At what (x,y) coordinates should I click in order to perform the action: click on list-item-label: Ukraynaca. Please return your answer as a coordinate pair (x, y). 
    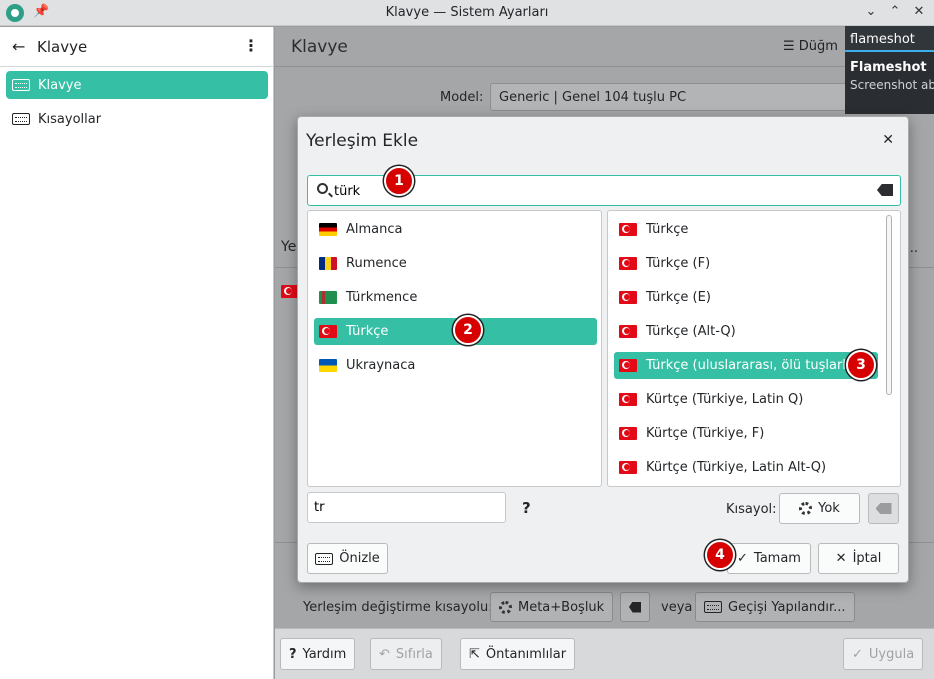
    Looking at the image, I should click on (381, 365).